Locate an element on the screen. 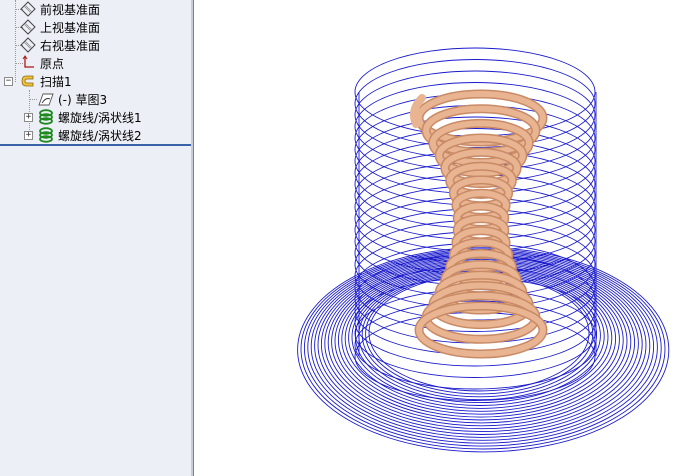 The width and height of the screenshot is (686, 476). tree-item-label: (-) 草图3 is located at coordinates (83, 99).